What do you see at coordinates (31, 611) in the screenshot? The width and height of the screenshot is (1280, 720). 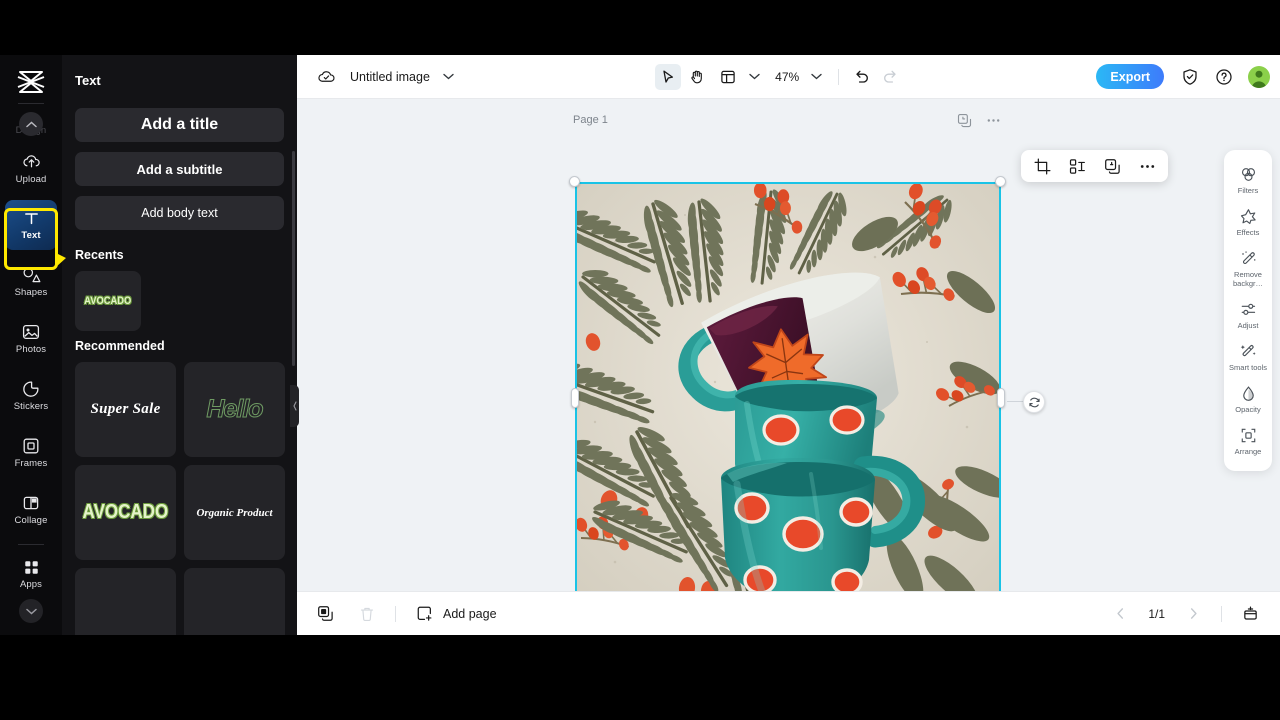 I see `rail-expand-button` at bounding box center [31, 611].